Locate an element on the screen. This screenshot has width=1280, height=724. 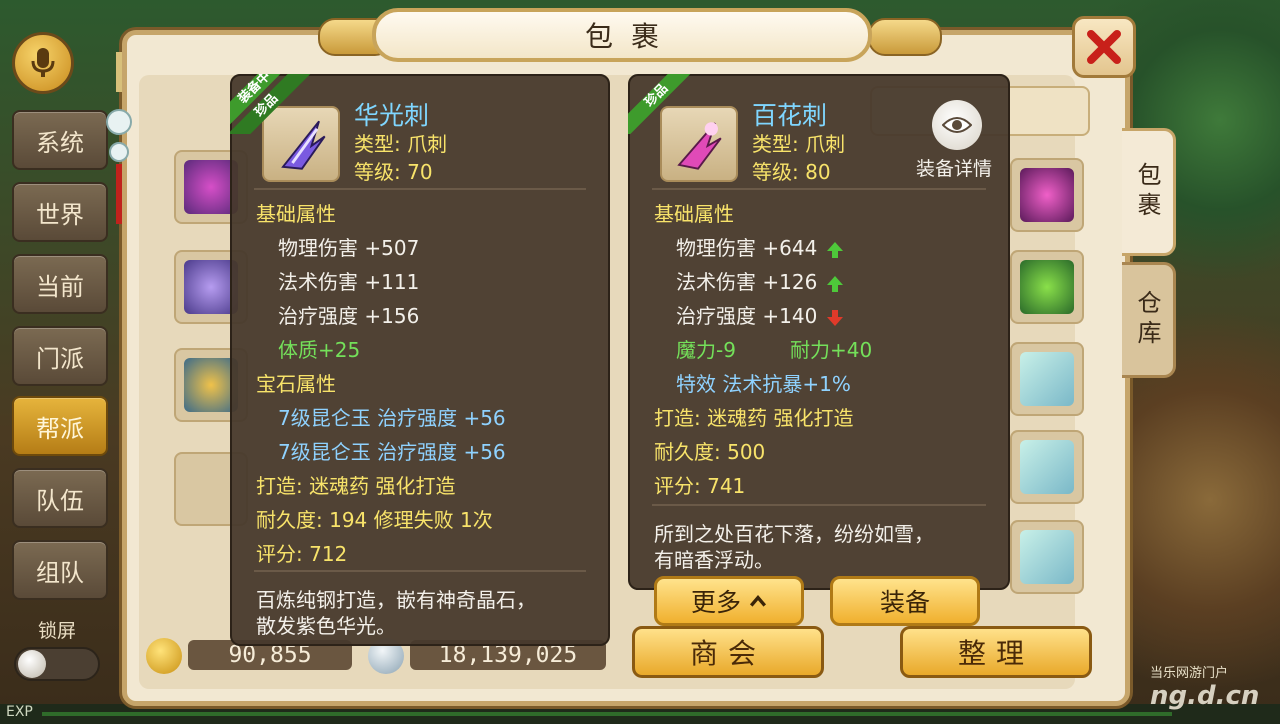
attr-text: 治疗强度 +140 is located at coordinates (747, 316).